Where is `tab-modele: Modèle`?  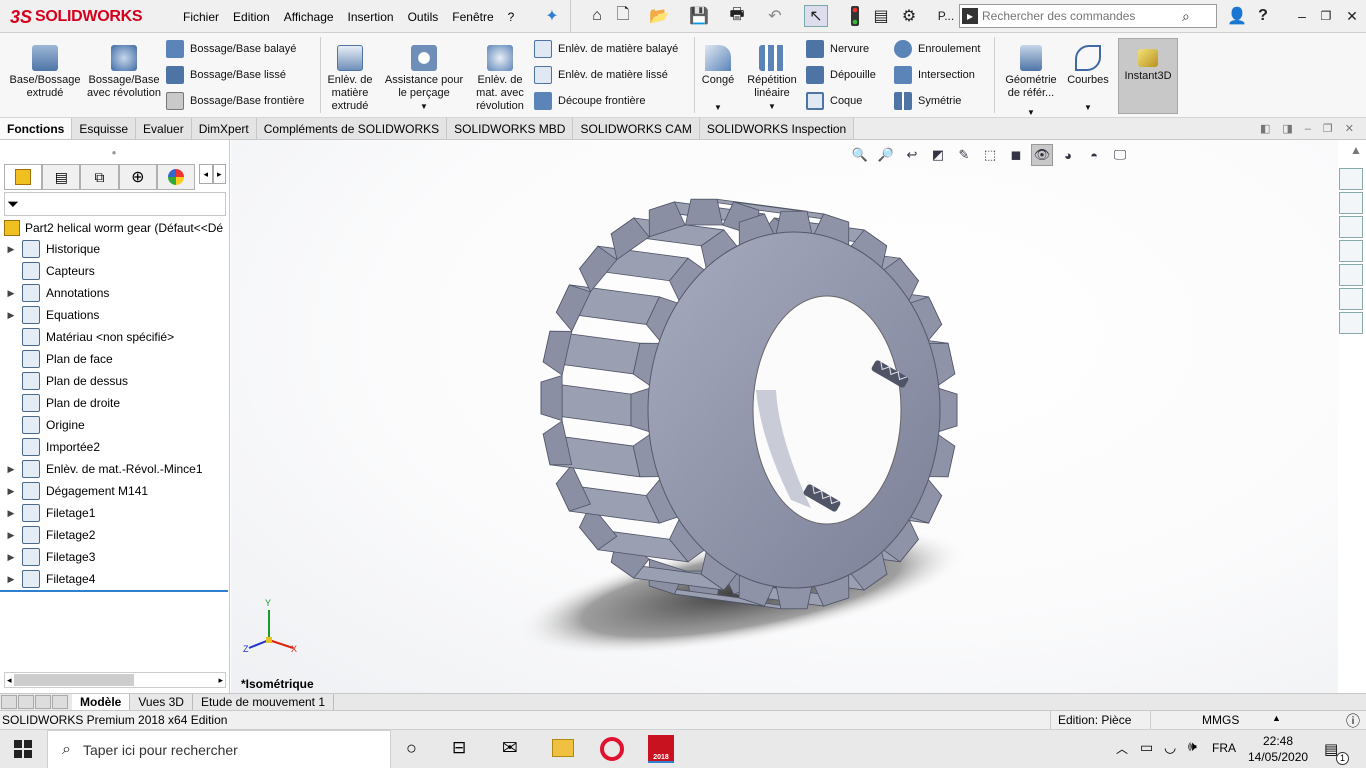 tab-modele: Modèle is located at coordinates (101, 702).